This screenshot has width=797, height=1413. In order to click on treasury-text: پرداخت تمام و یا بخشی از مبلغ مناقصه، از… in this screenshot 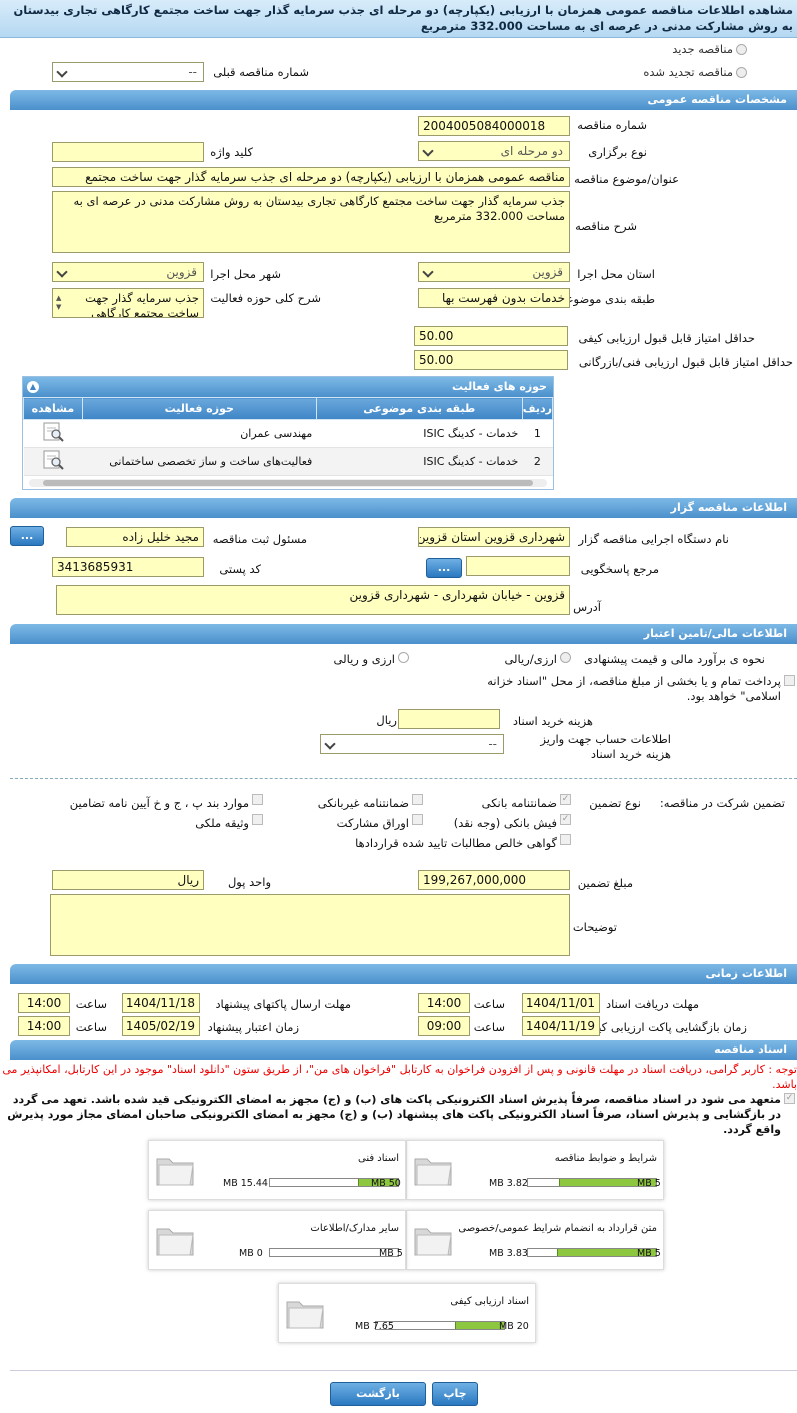, I will do `click(634, 688)`.